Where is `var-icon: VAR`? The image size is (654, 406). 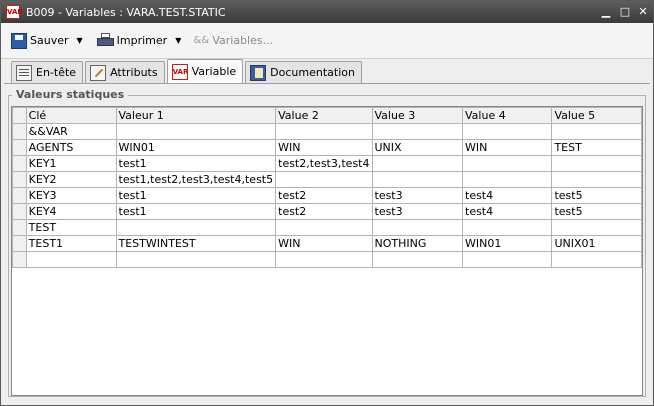 var-icon: VAR is located at coordinates (14, 12).